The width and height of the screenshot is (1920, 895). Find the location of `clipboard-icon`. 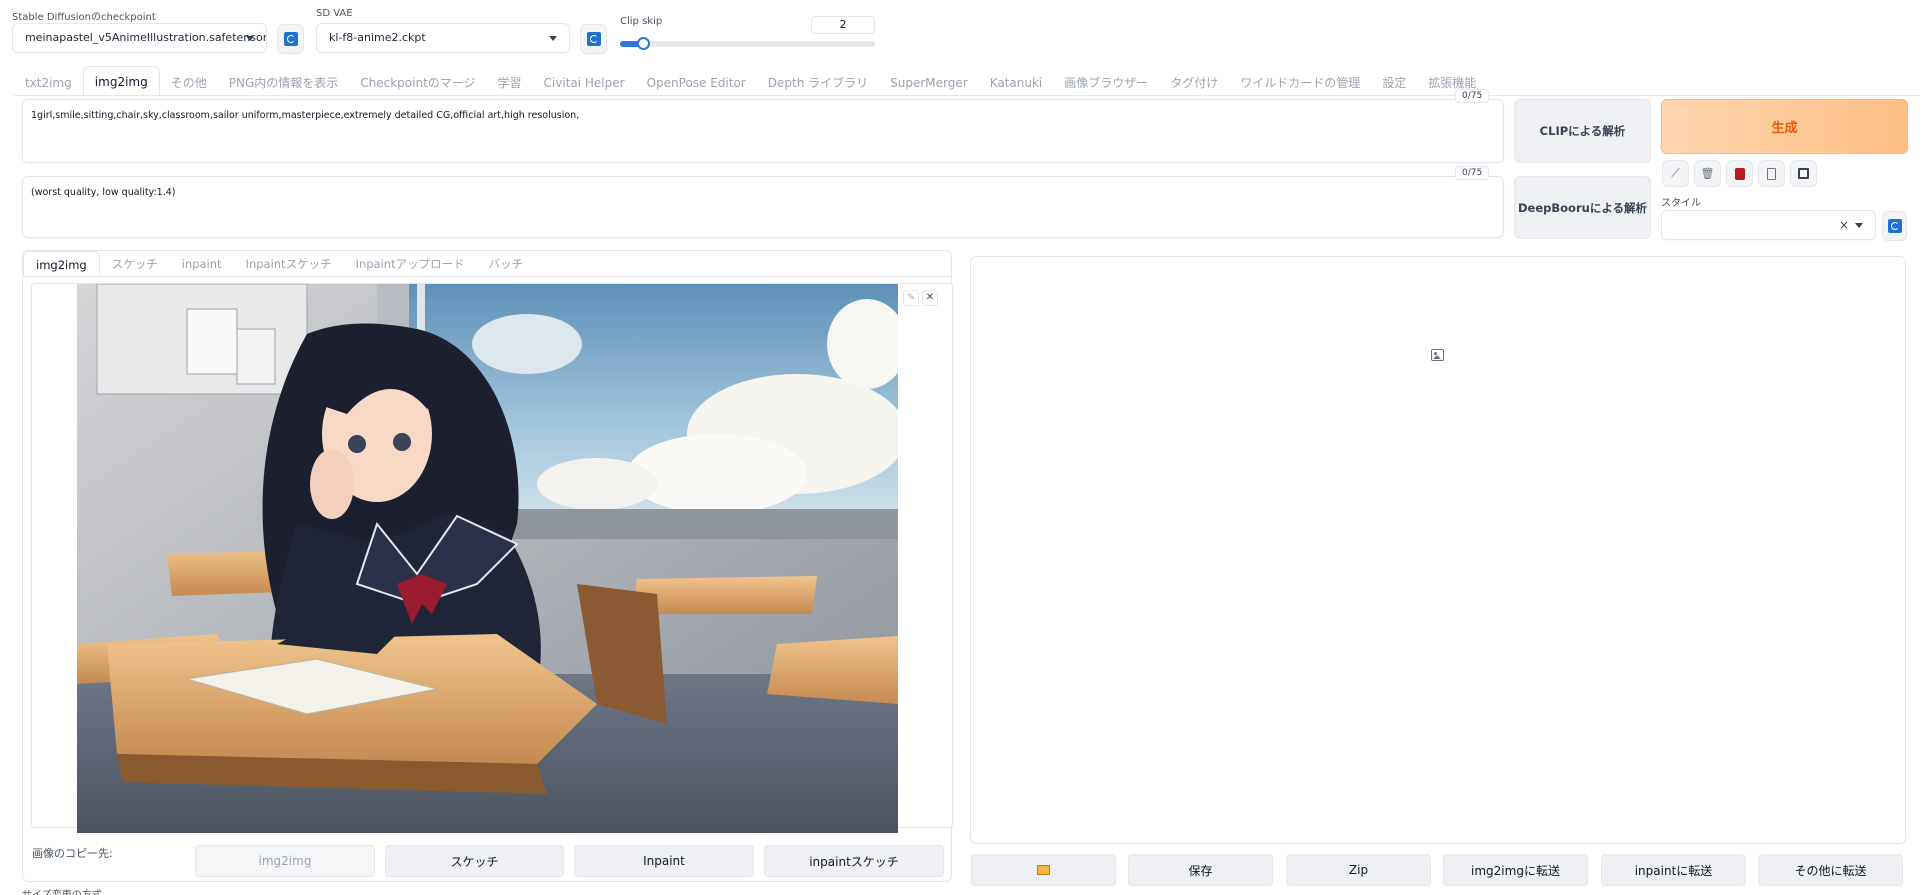

clipboard-icon is located at coordinates (1771, 173).